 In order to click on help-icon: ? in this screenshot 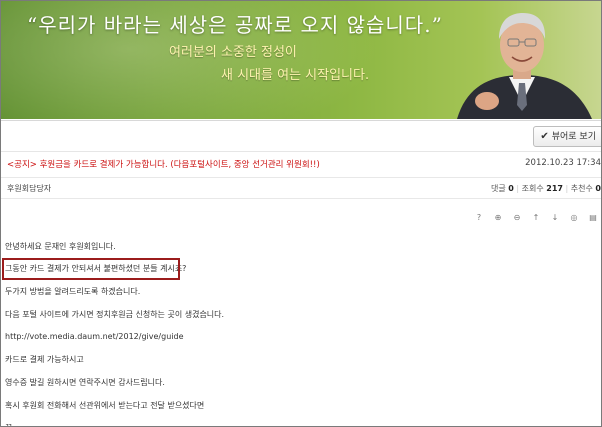, I will do `click(479, 218)`.